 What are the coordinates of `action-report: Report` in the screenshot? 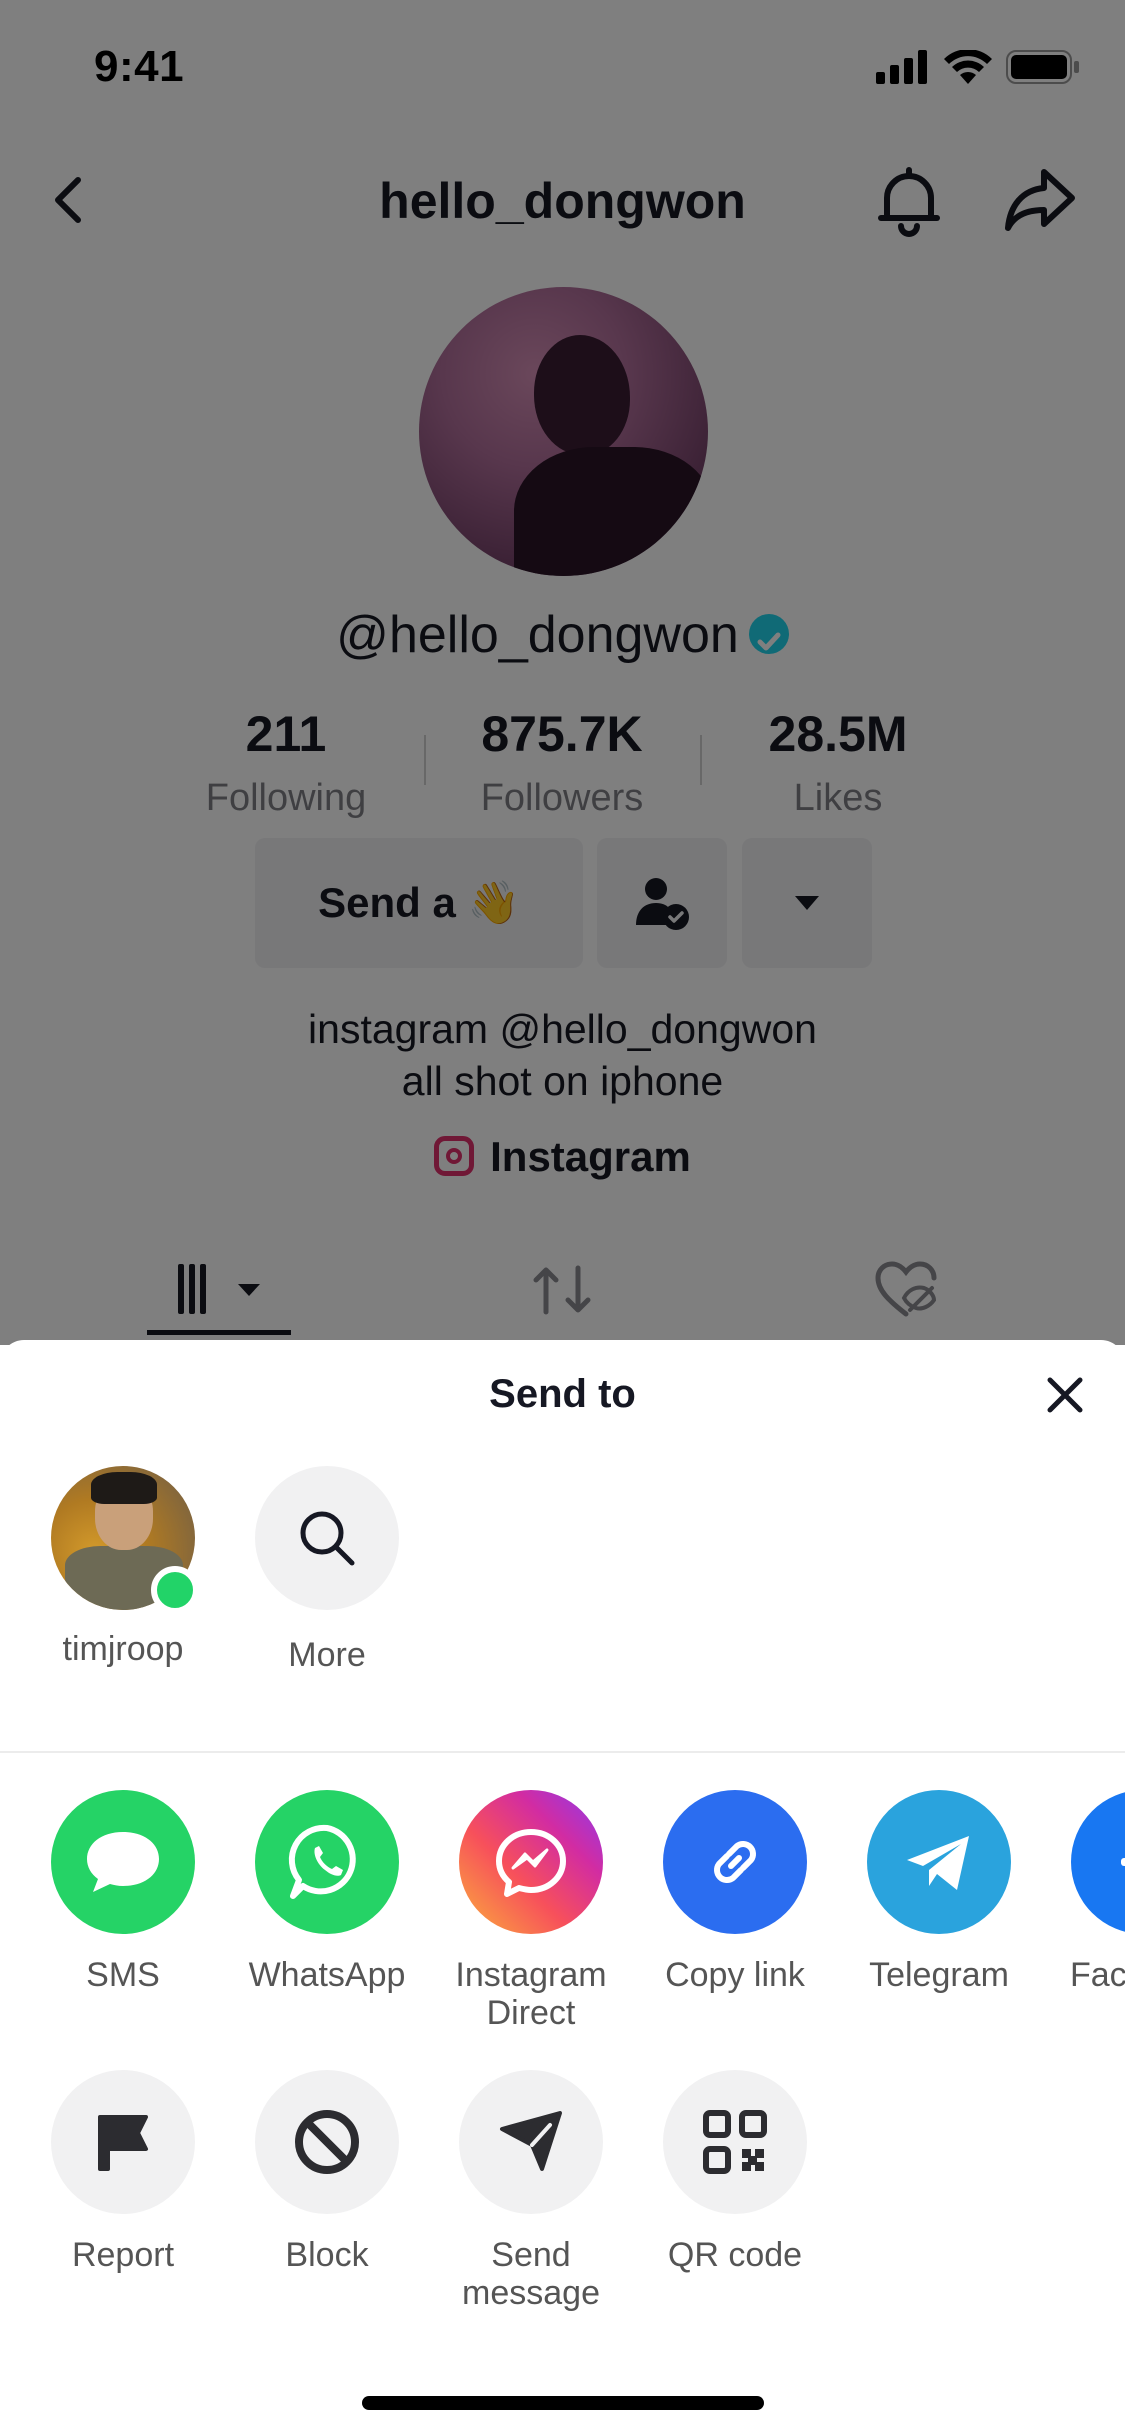 It's located at (123, 2172).